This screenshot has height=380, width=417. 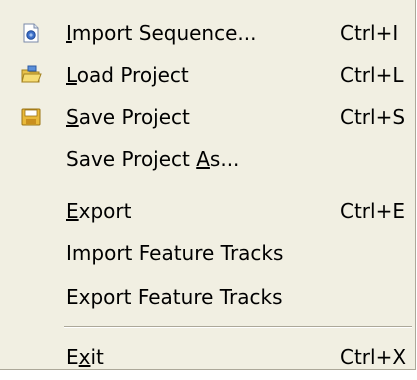 What do you see at coordinates (372, 211) in the screenshot?
I see `menu-item-shortcut: Ctrl+E` at bounding box center [372, 211].